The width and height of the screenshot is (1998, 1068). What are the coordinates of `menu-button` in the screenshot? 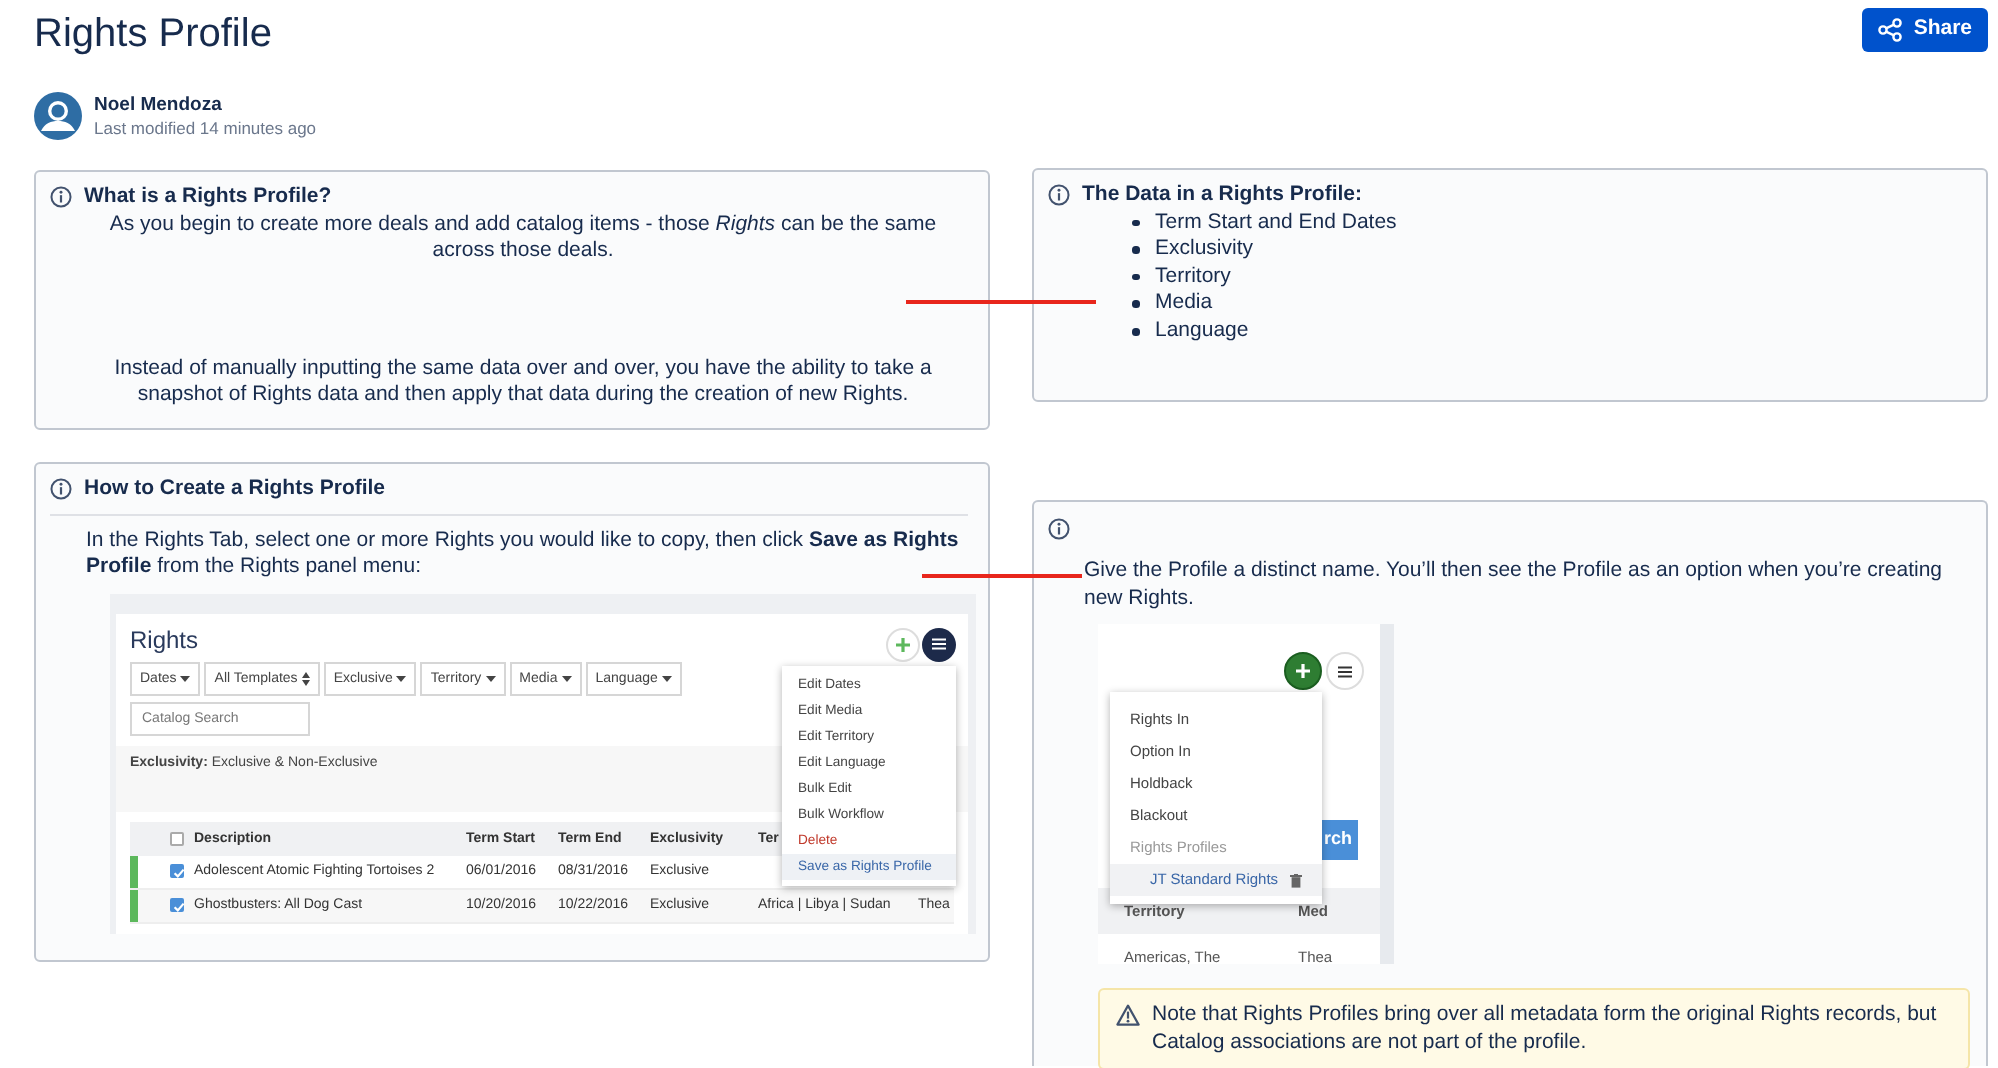 It's located at (1345, 671).